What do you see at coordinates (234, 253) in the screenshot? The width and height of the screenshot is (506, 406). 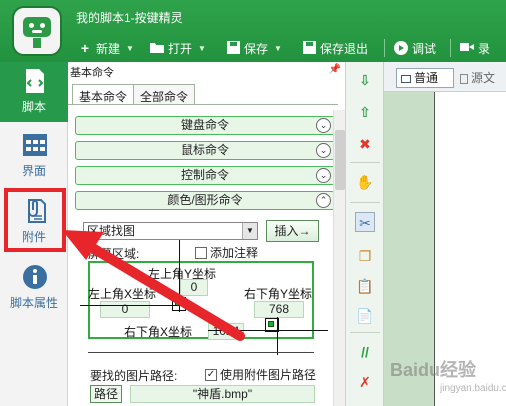 I see `add-annotation-label: 添加注释` at bounding box center [234, 253].